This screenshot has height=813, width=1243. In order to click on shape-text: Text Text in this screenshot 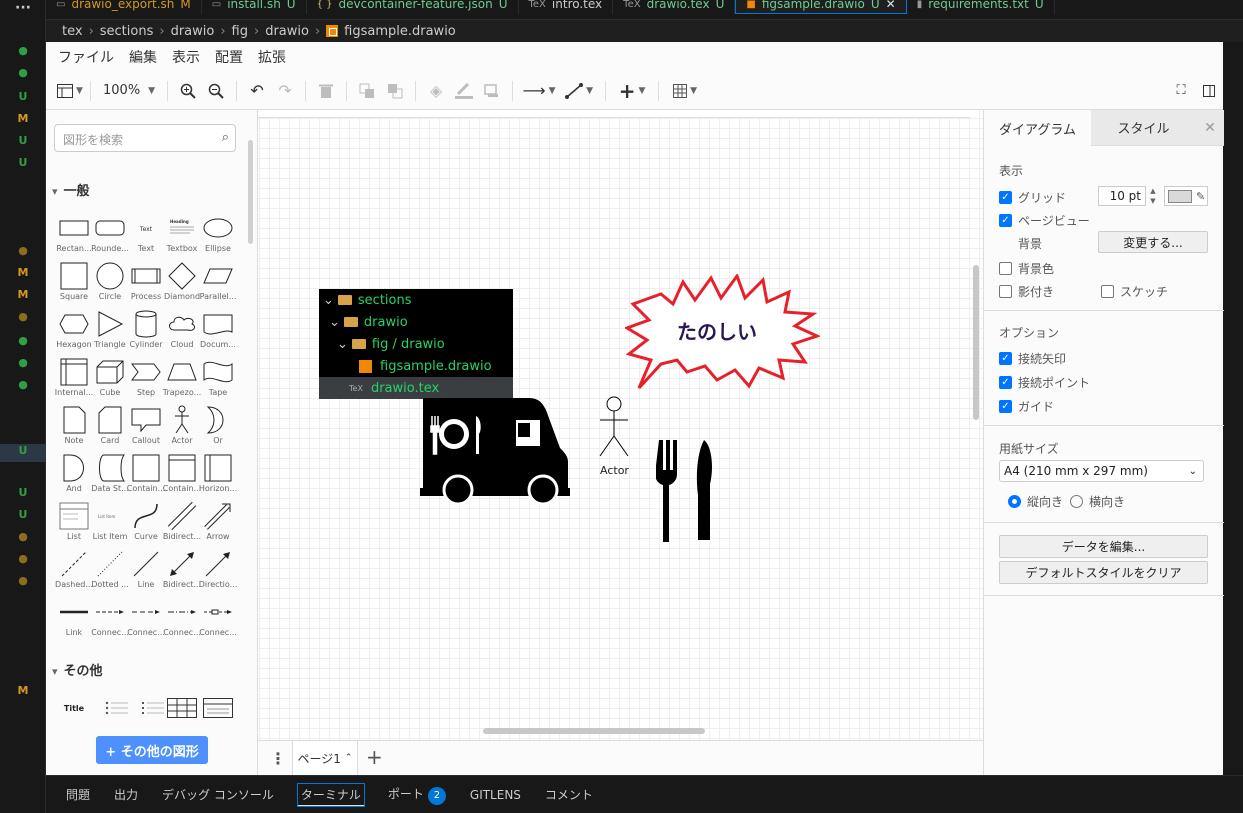, I will do `click(146, 236)`.